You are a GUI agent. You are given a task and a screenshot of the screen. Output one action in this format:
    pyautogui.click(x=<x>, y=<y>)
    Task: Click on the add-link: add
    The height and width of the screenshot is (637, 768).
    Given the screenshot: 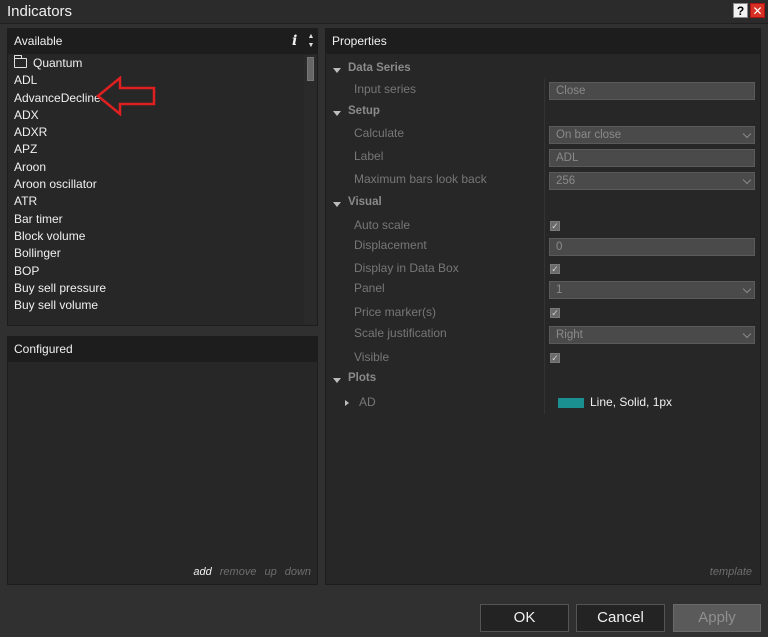 What is the action you would take?
    pyautogui.click(x=202, y=572)
    